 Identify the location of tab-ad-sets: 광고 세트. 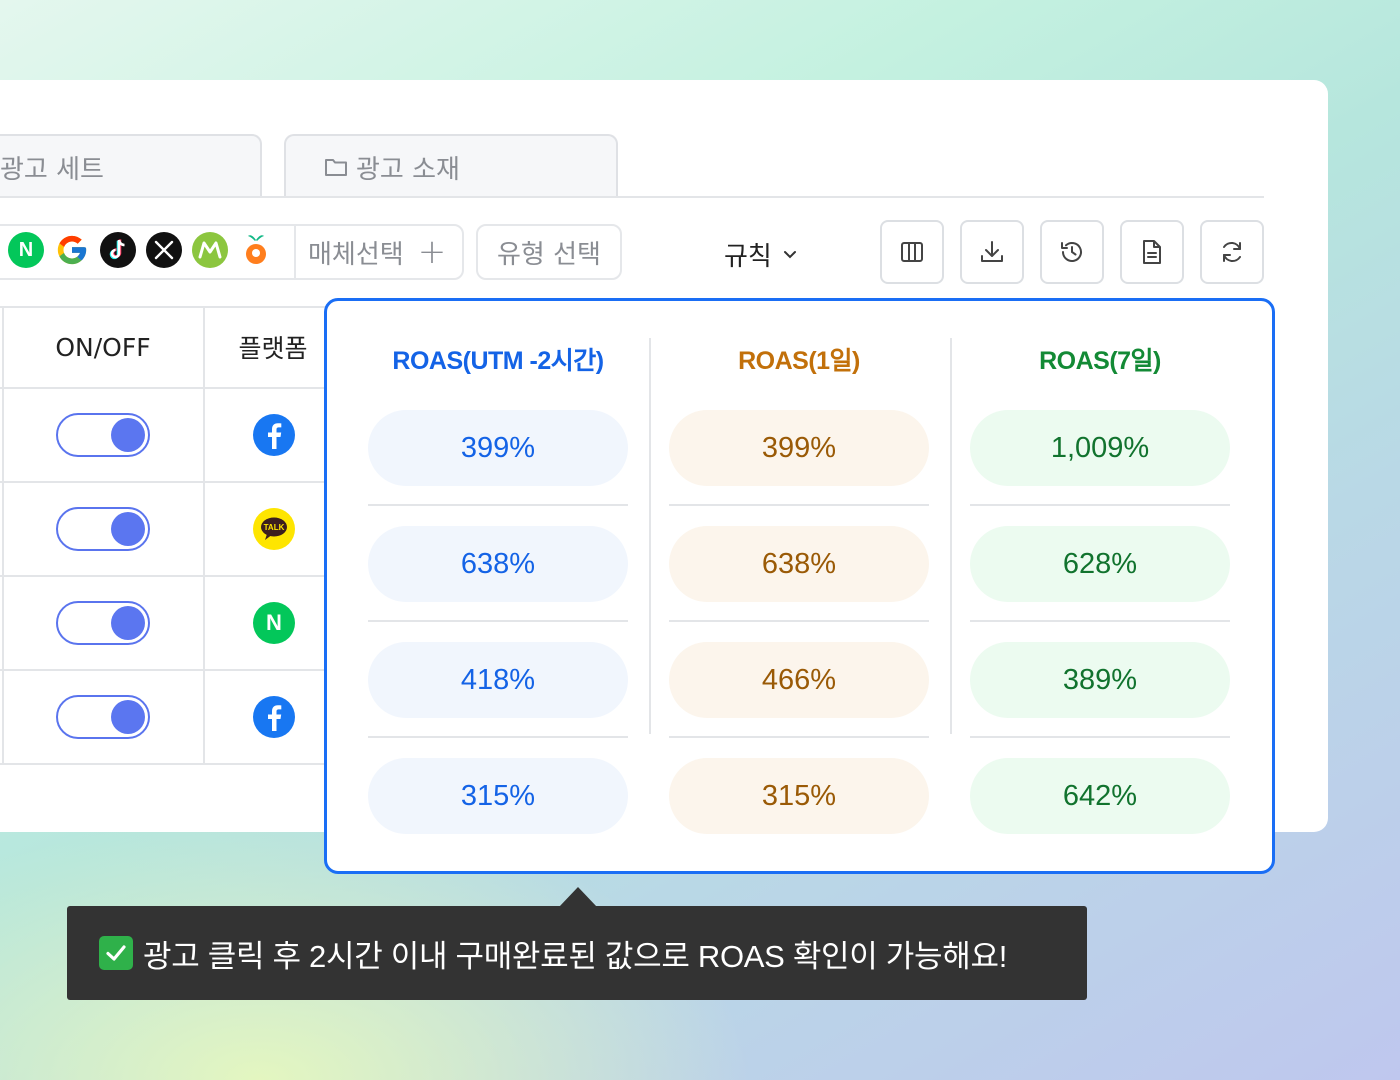
(131, 166).